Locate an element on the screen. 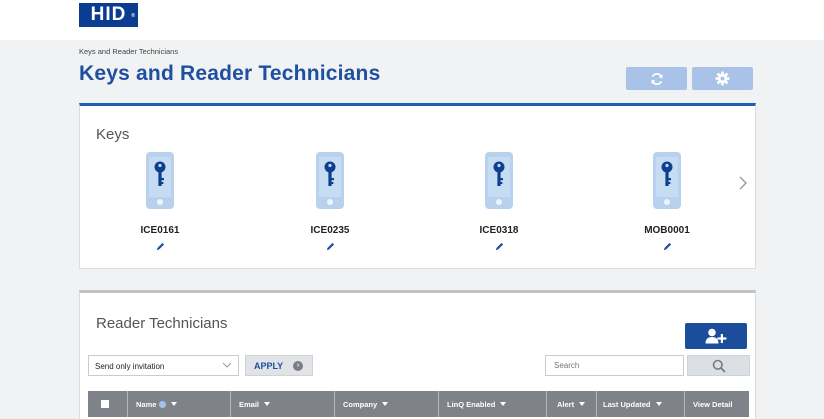 This screenshot has width=824, height=419. add-user-icon is located at coordinates (716, 336).